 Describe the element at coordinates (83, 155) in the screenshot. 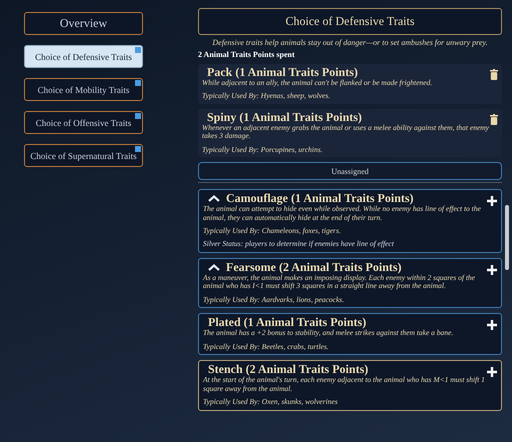

I see `sidebar-item: Choice of Supernatural Traits` at that location.